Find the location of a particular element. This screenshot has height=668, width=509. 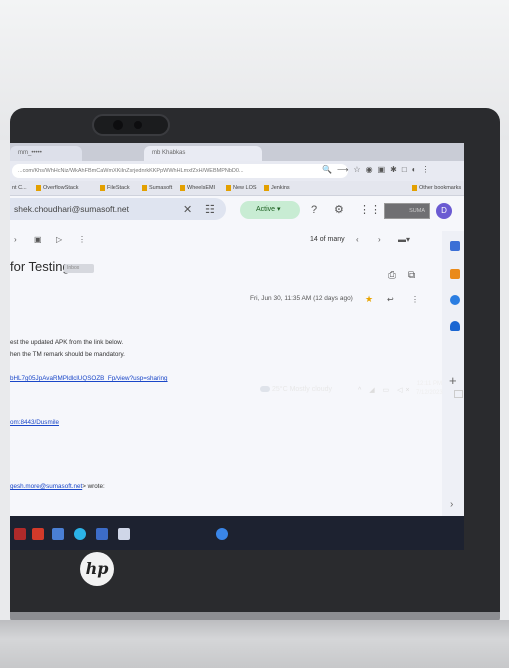

label-icon: ▷ is located at coordinates (59, 239).